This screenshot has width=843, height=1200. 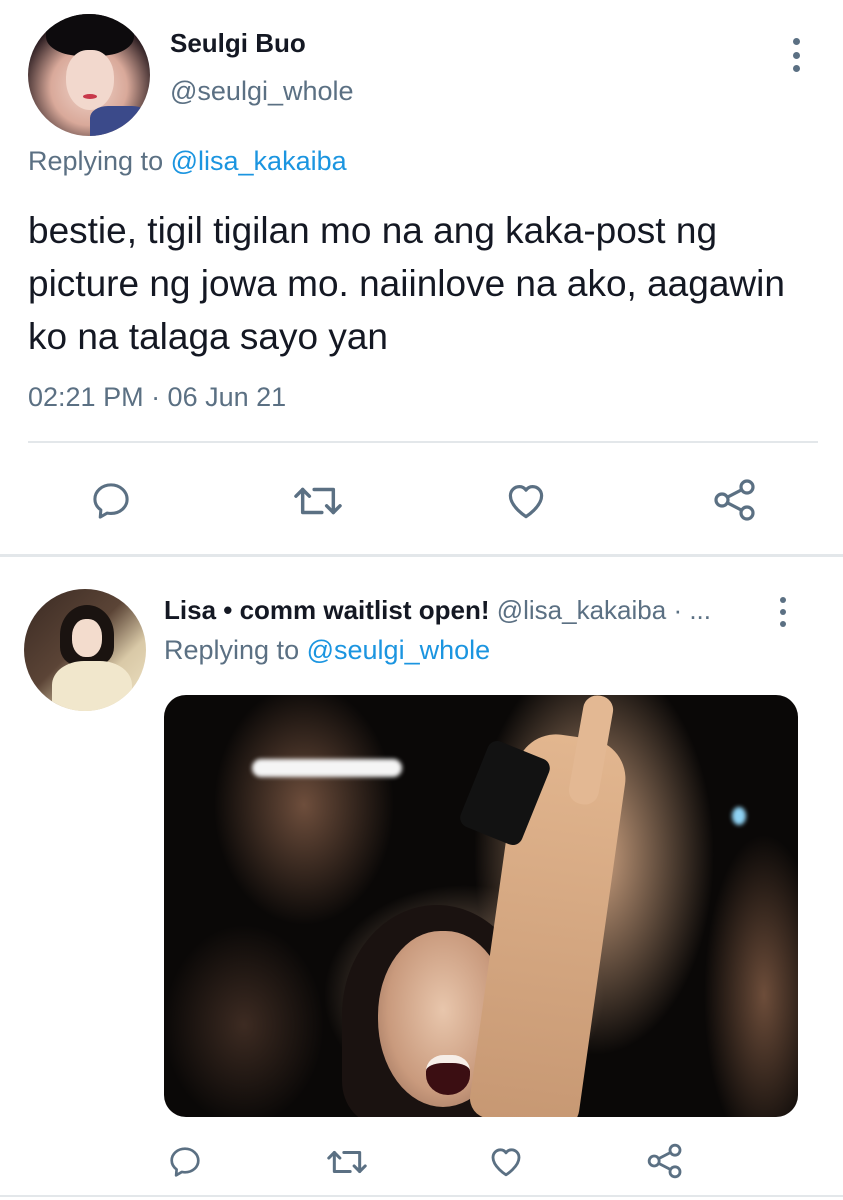 I want to click on user-handle: @seulgi_whole, so click(x=262, y=91).